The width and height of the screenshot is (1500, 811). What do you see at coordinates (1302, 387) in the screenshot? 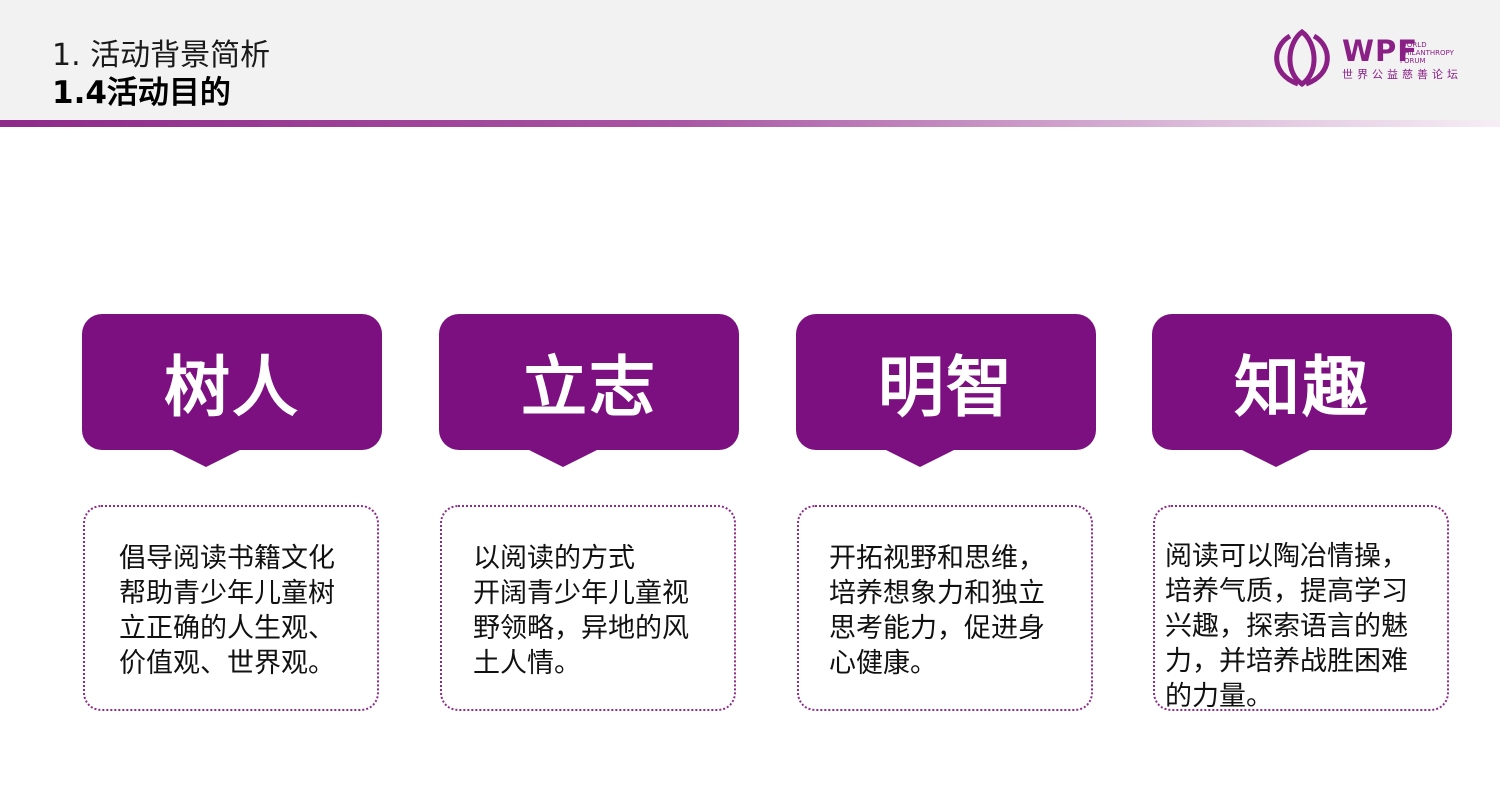
I see `goal-label: 知趣` at bounding box center [1302, 387].